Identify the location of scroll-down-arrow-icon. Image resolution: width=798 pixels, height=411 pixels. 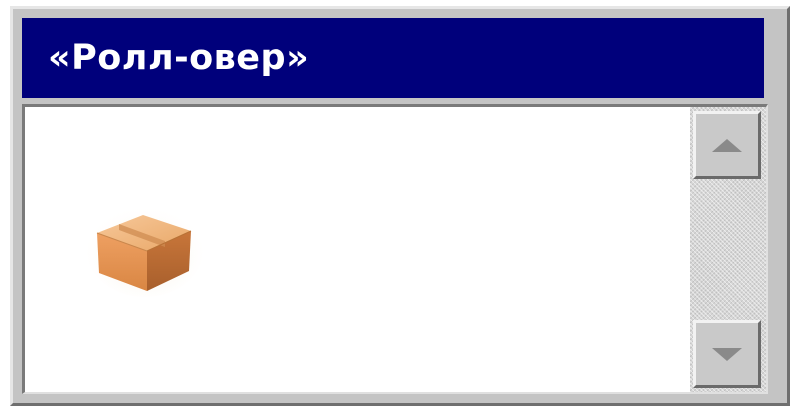
(727, 354).